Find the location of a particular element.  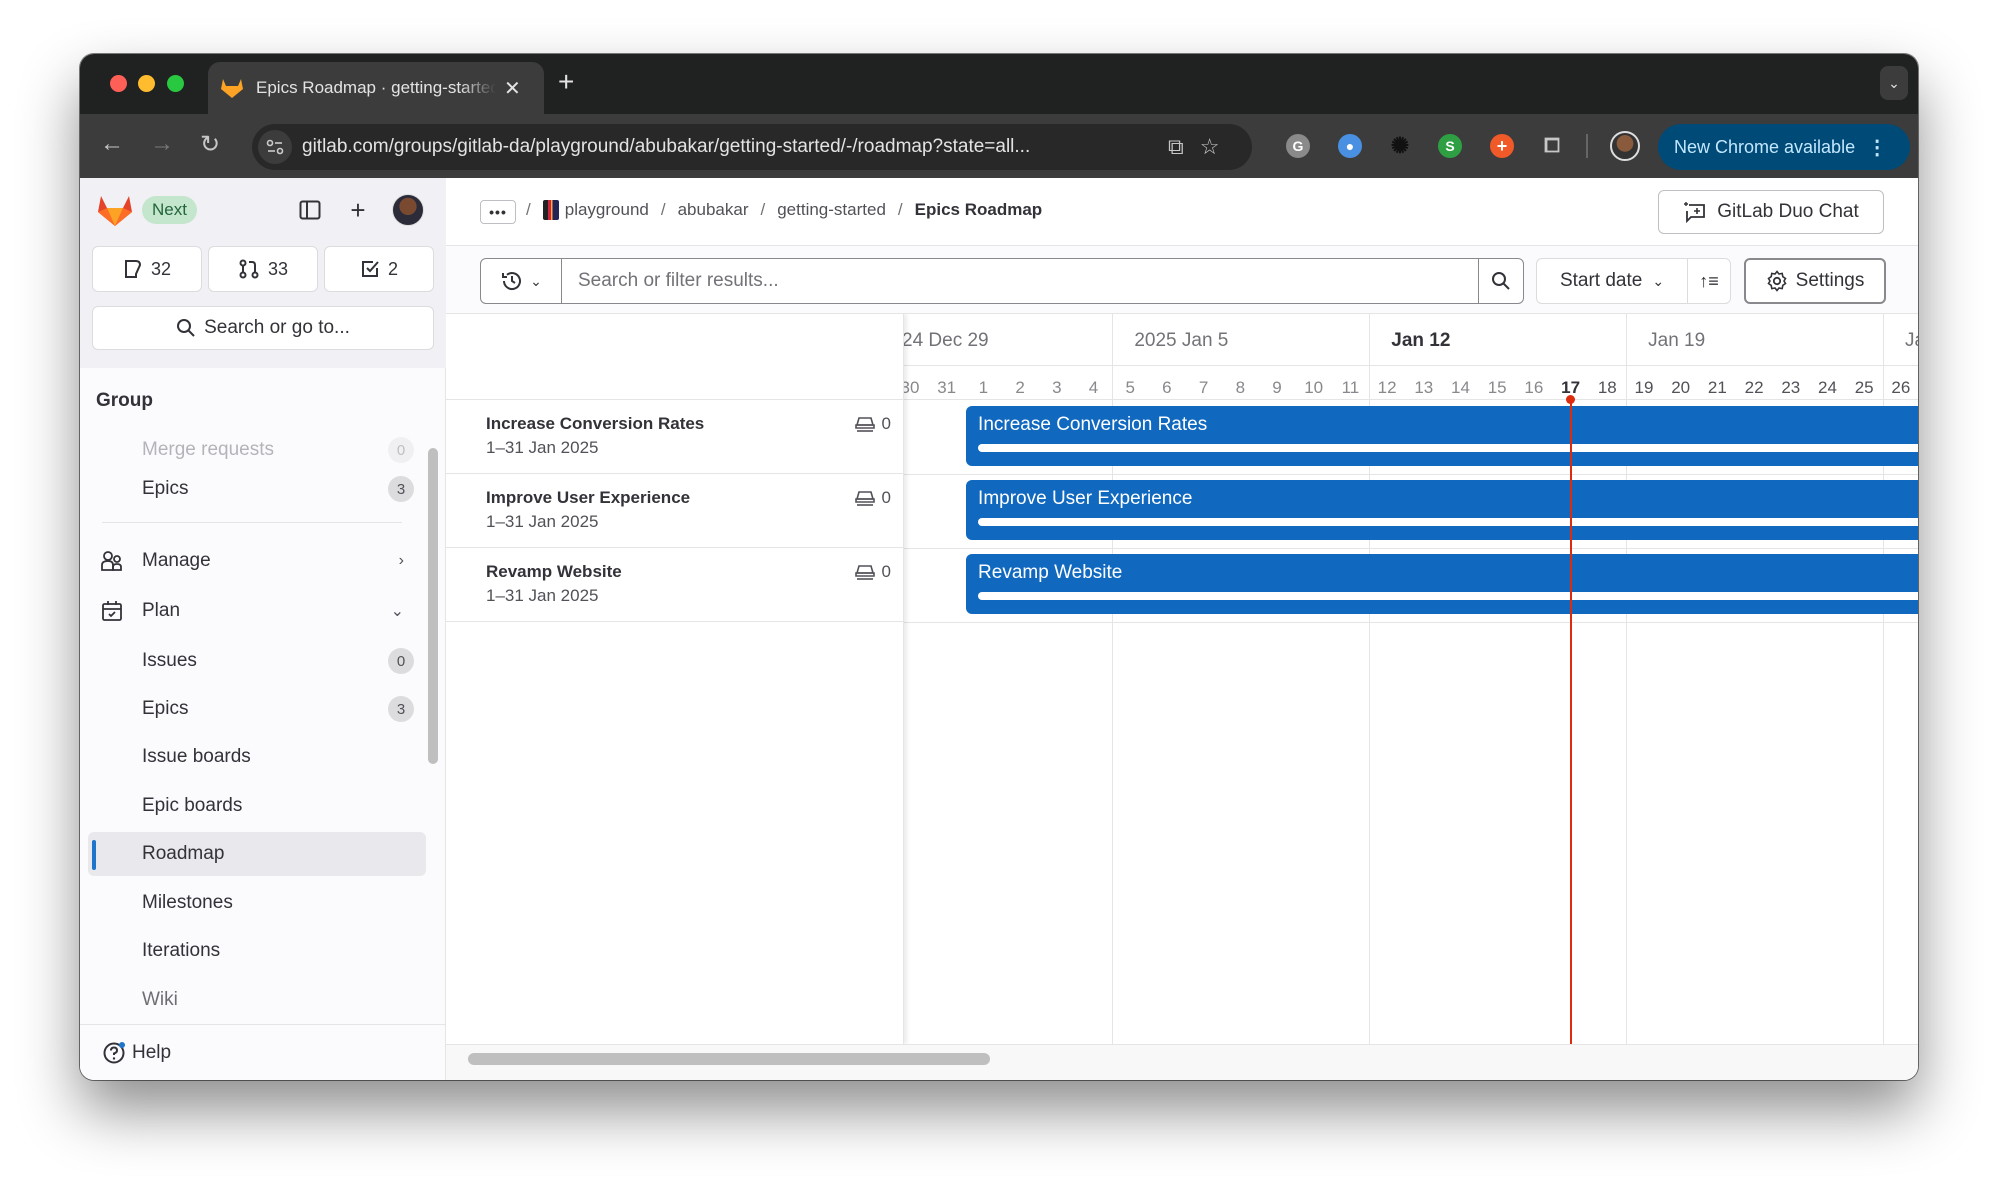

sort-direction-button: ↑≡ is located at coordinates (1709, 281).